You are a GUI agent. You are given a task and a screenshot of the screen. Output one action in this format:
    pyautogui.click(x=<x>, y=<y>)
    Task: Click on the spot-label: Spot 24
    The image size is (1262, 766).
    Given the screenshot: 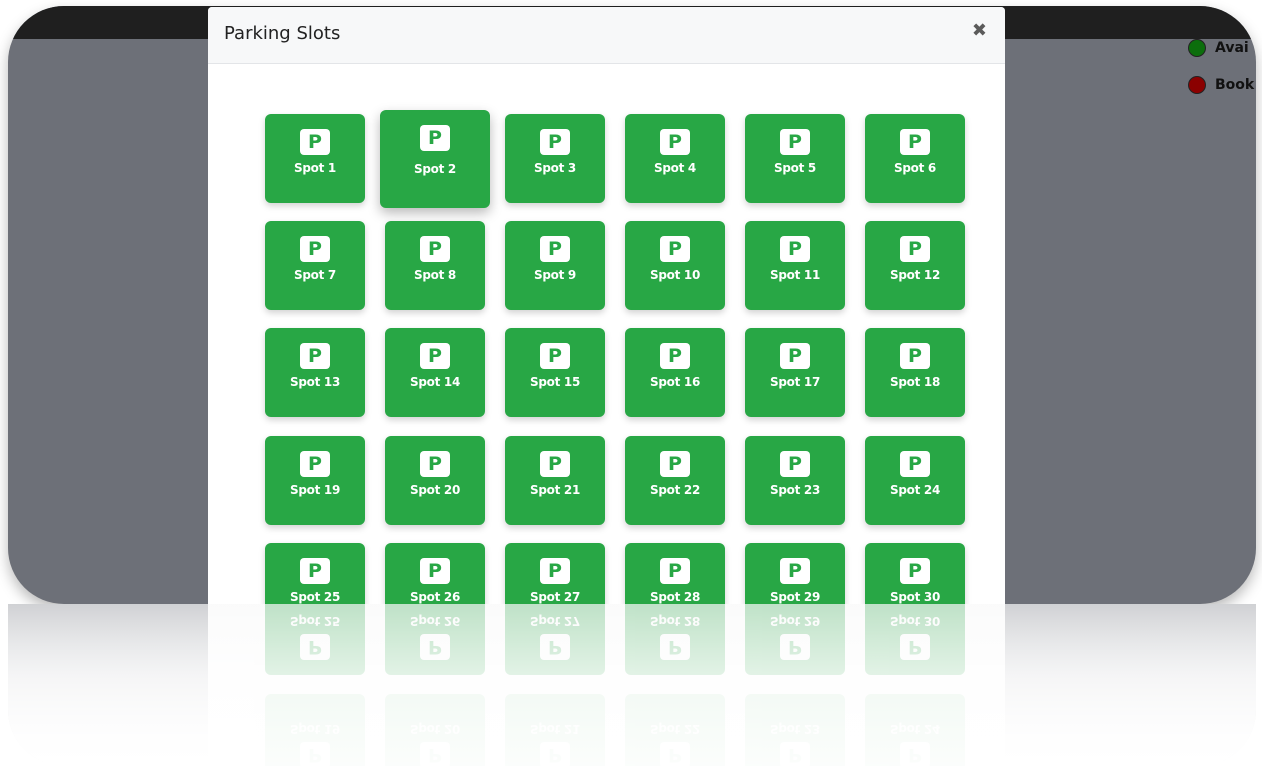 What is the action you would take?
    pyautogui.click(x=915, y=490)
    